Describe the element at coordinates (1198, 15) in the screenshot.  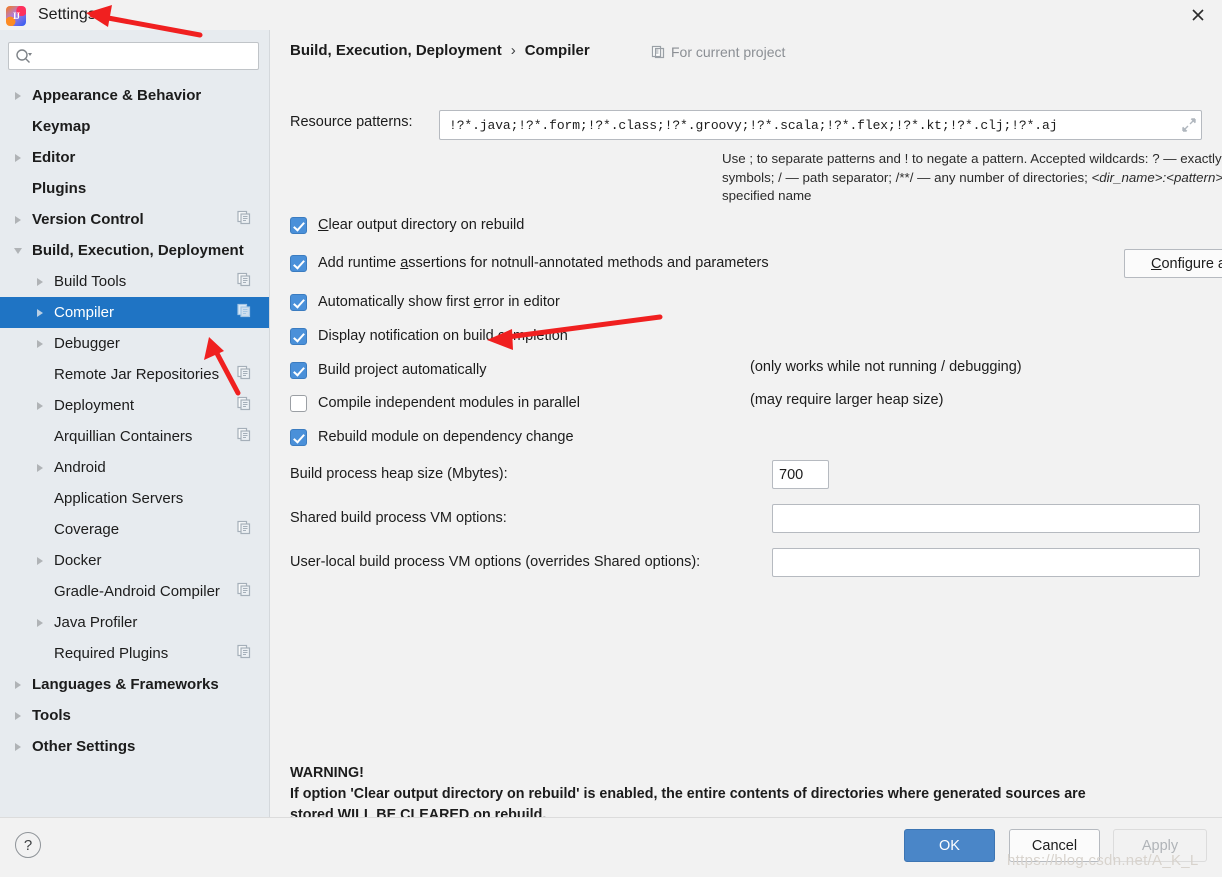
I see `close-icon` at that location.